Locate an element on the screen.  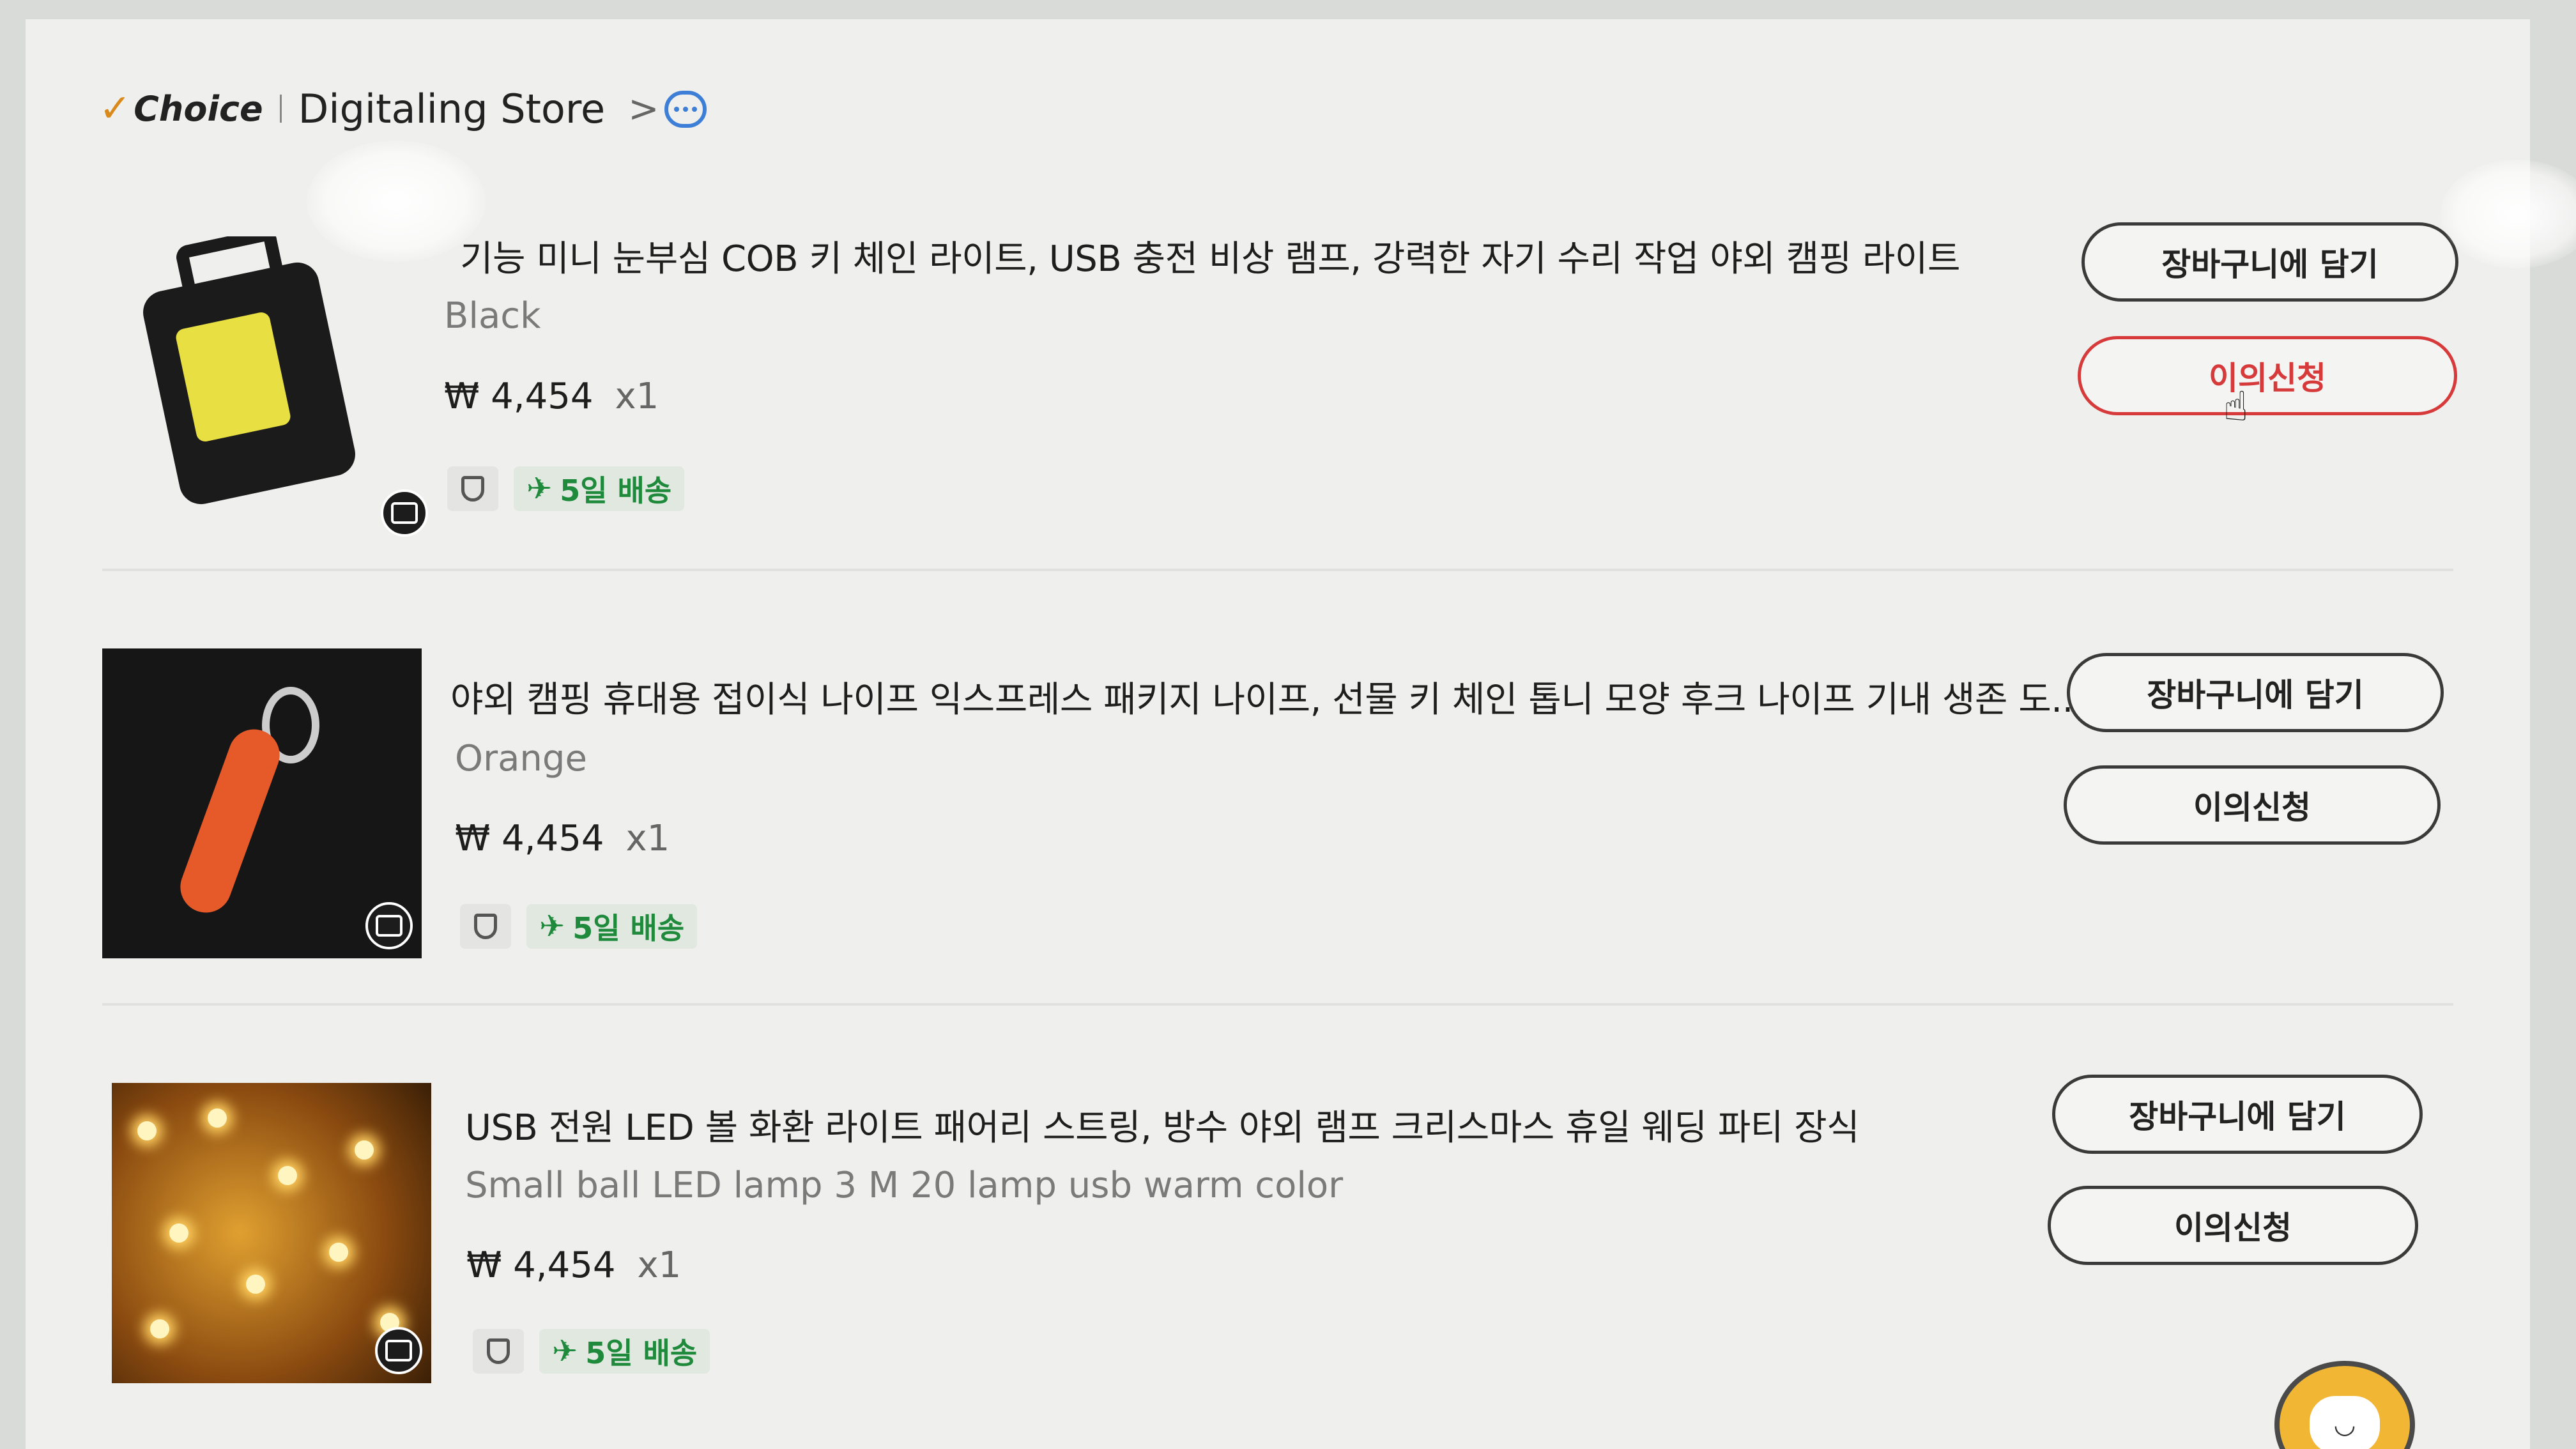
header-divider is located at coordinates (280, 109).